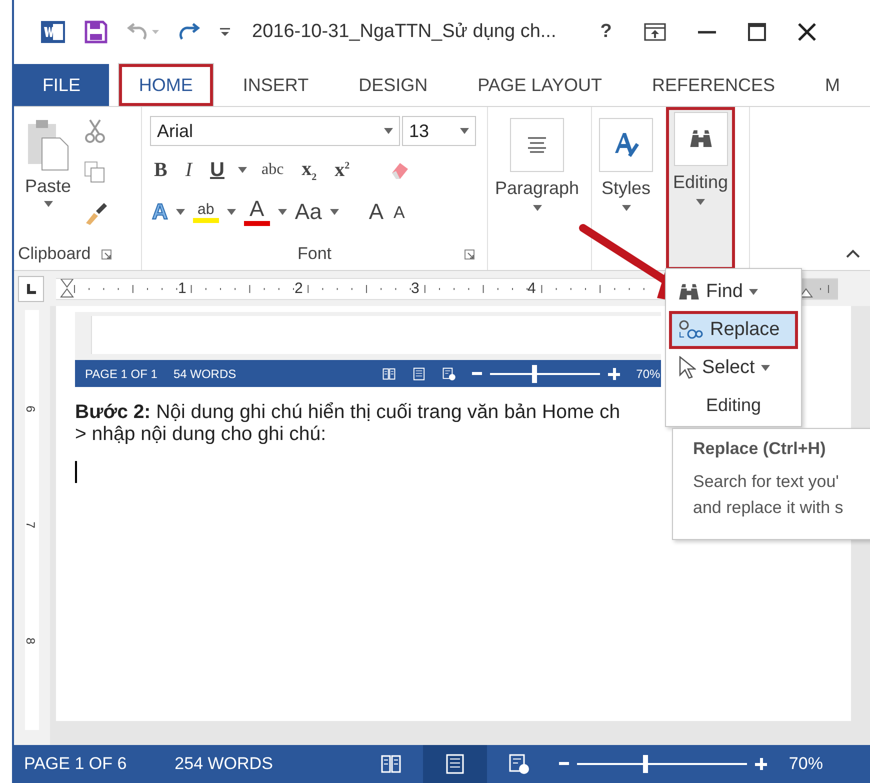 The image size is (870, 783). Describe the element at coordinates (96, 32) in the screenshot. I see `save-icon` at that location.